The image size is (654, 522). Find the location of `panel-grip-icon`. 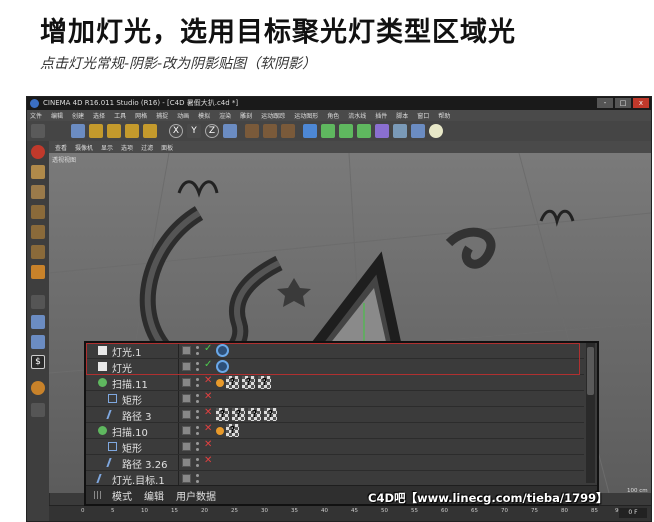

panel-grip-icon is located at coordinates (98, 495).